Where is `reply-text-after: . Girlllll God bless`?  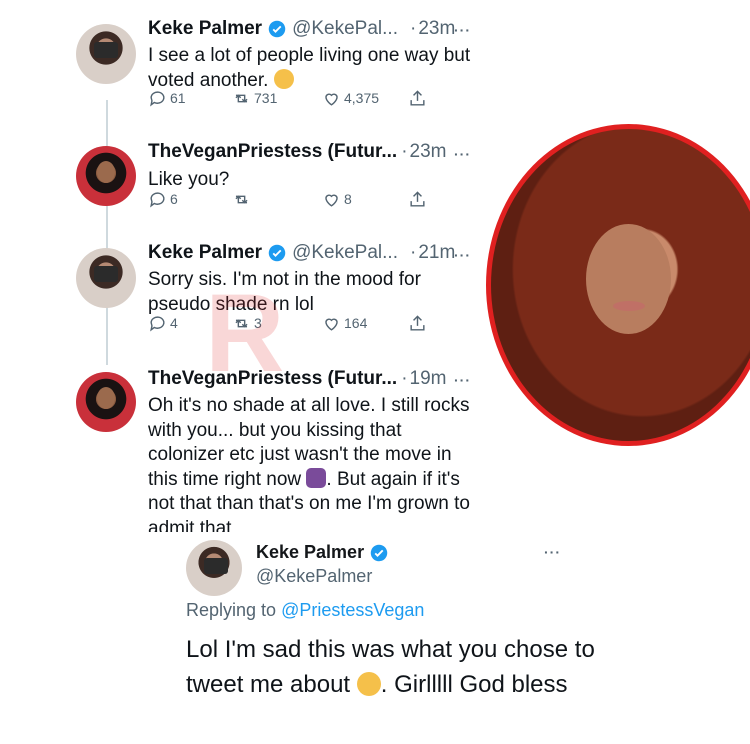
reply-text-after: . Girlllll God bless is located at coordinates (474, 684).